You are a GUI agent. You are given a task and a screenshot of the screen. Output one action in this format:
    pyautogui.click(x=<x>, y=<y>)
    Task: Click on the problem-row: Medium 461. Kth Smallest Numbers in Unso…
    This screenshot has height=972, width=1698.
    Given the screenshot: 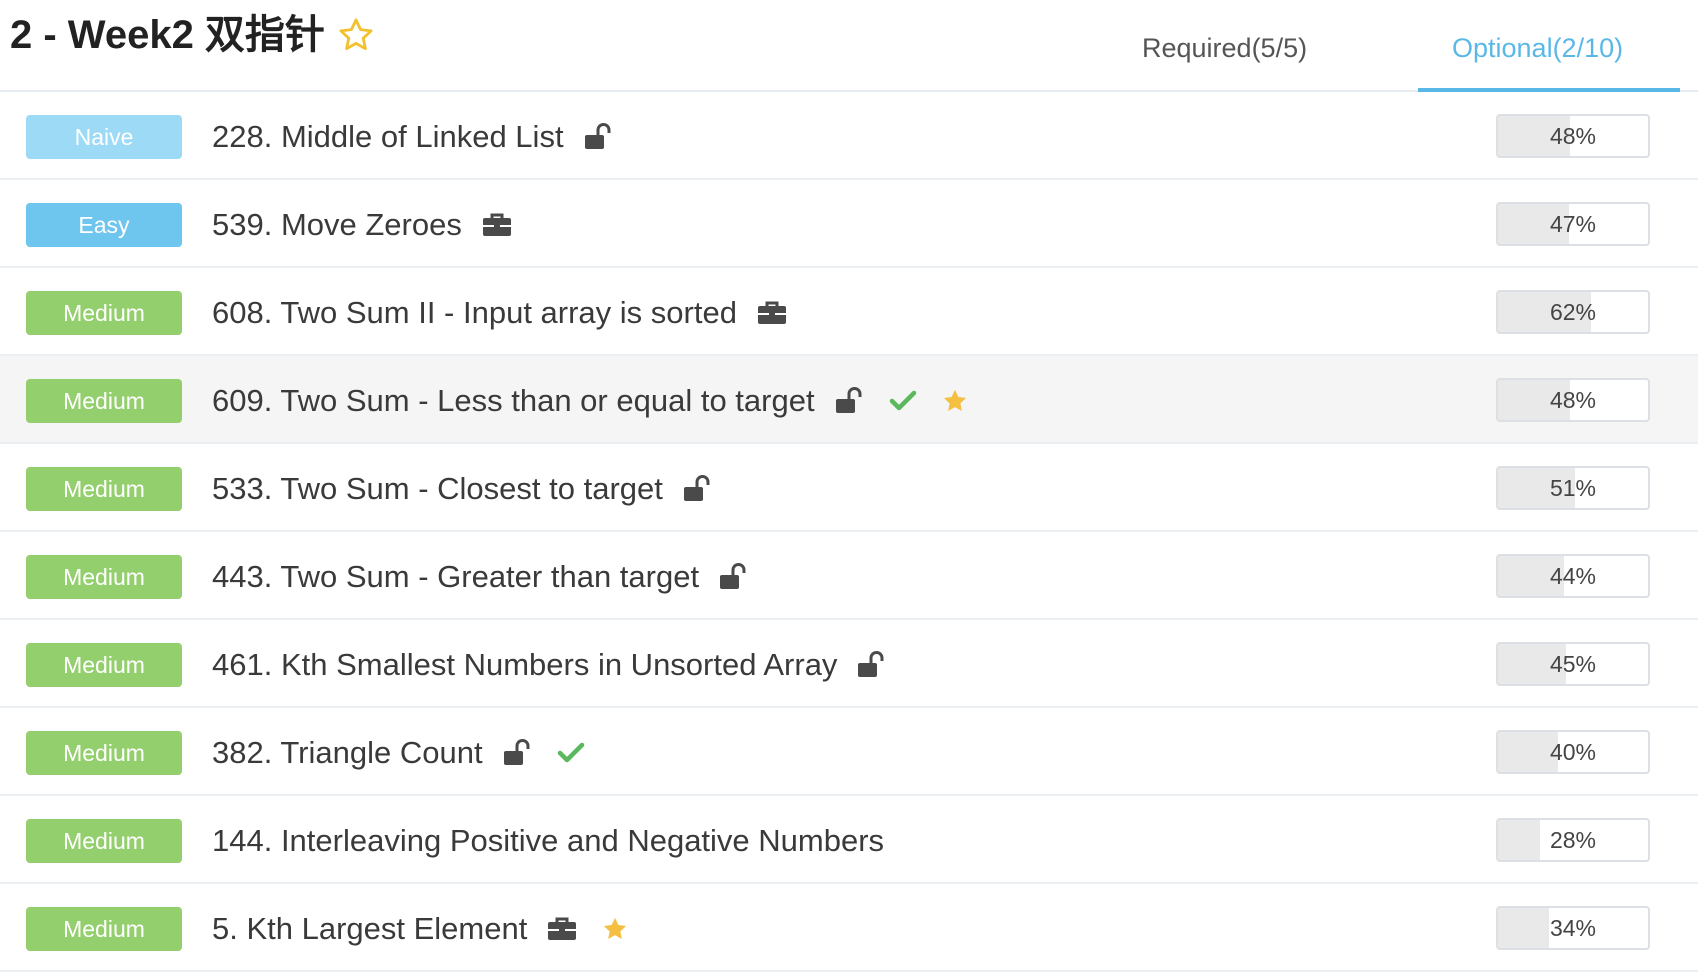 What is the action you would take?
    pyautogui.click(x=849, y=664)
    